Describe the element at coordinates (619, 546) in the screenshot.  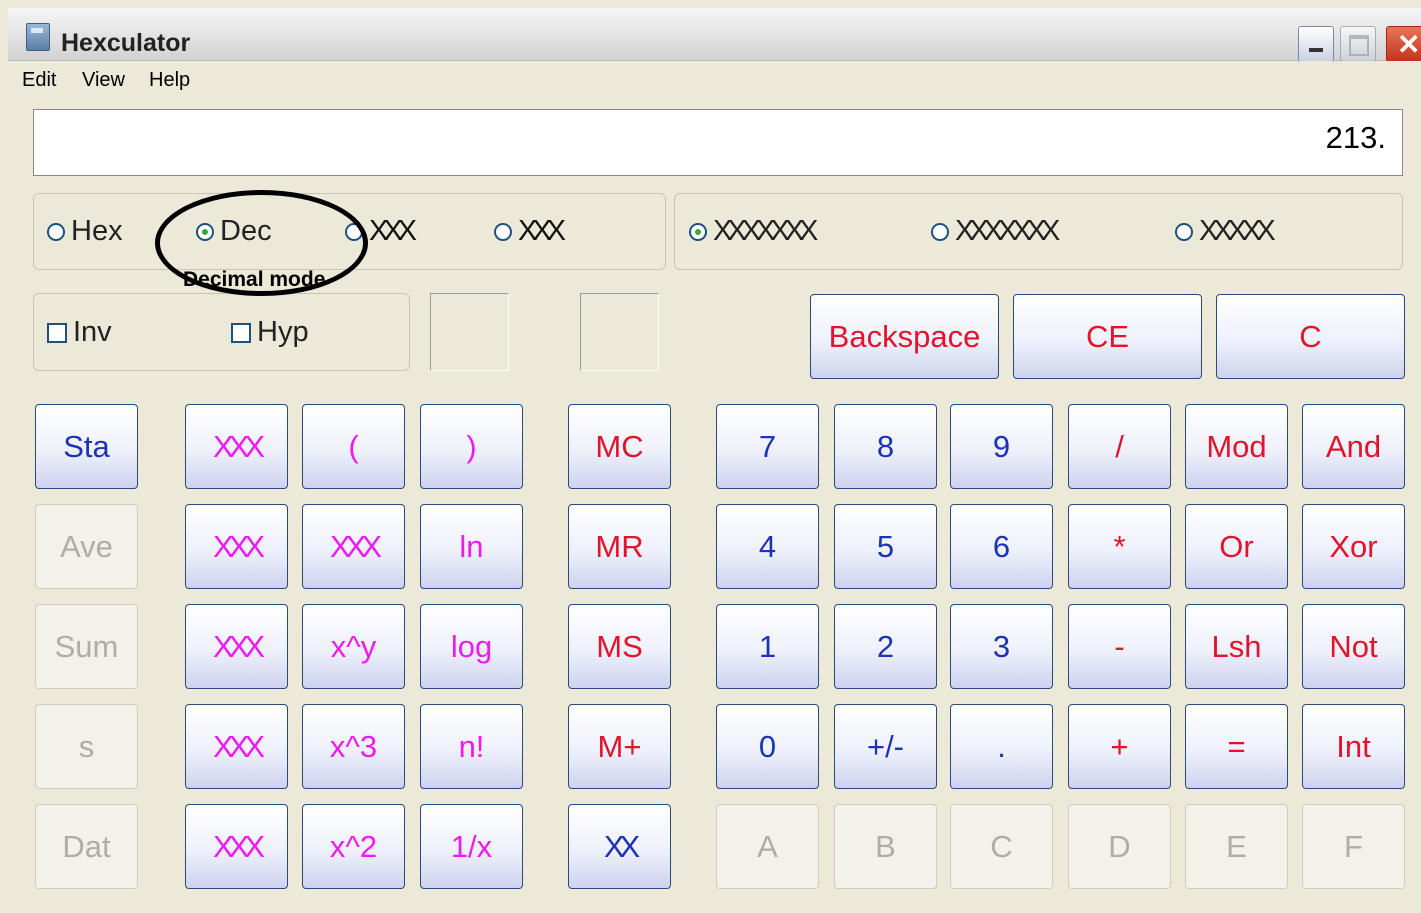
I see `mr-button: MR` at that location.